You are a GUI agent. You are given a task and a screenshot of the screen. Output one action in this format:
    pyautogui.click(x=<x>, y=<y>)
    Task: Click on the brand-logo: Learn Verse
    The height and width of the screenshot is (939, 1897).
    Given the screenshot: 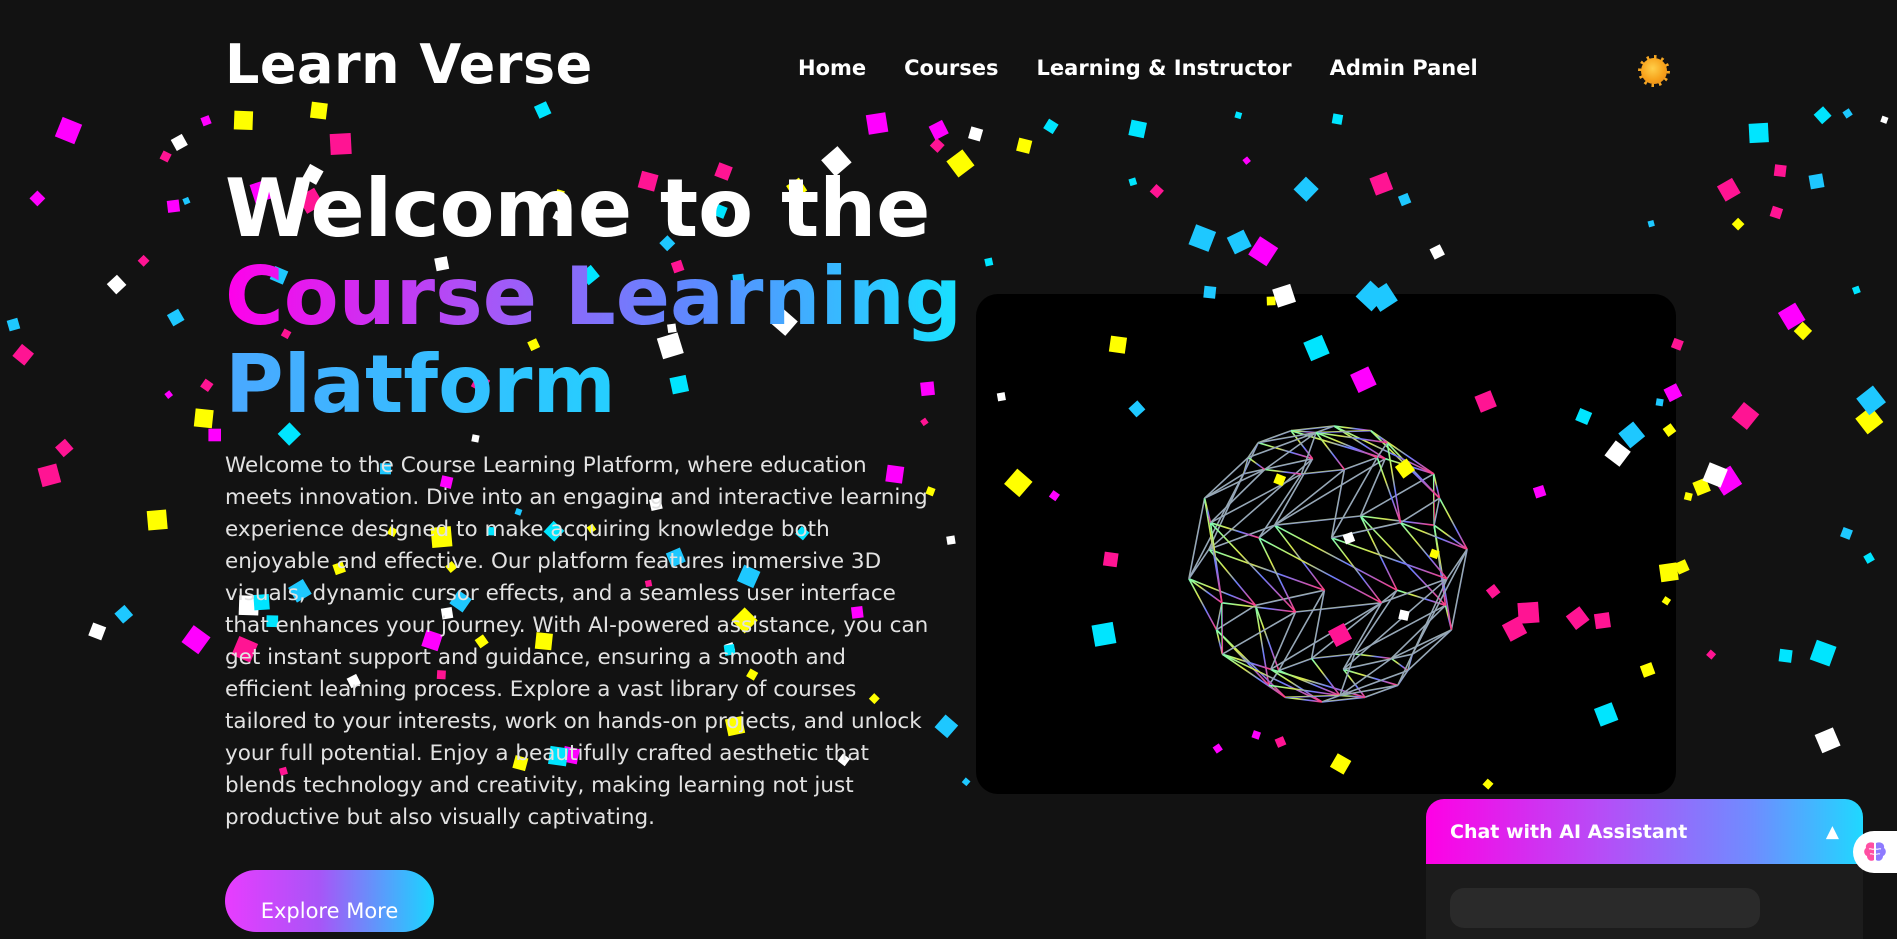 What is the action you would take?
    pyautogui.click(x=409, y=65)
    